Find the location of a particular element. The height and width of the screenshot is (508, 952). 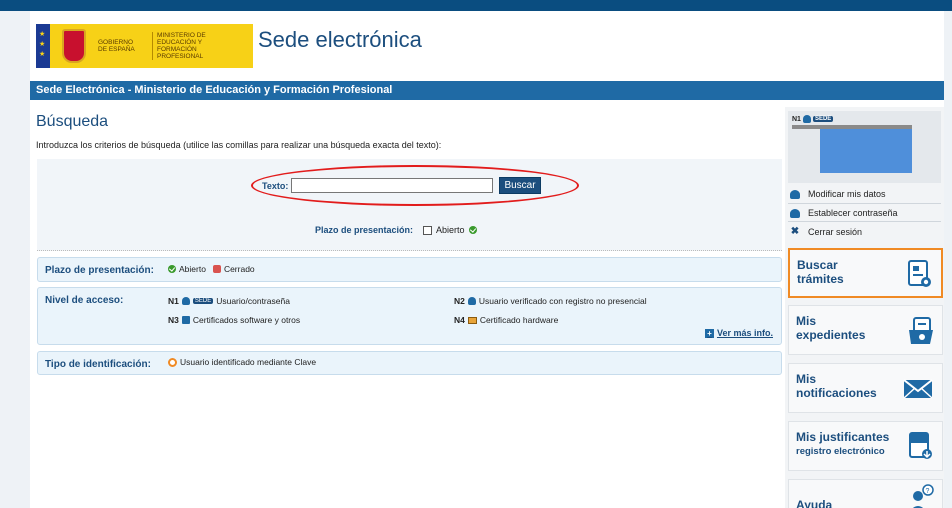

legend-cerrado-text: Cerrado is located at coordinates (239, 269).